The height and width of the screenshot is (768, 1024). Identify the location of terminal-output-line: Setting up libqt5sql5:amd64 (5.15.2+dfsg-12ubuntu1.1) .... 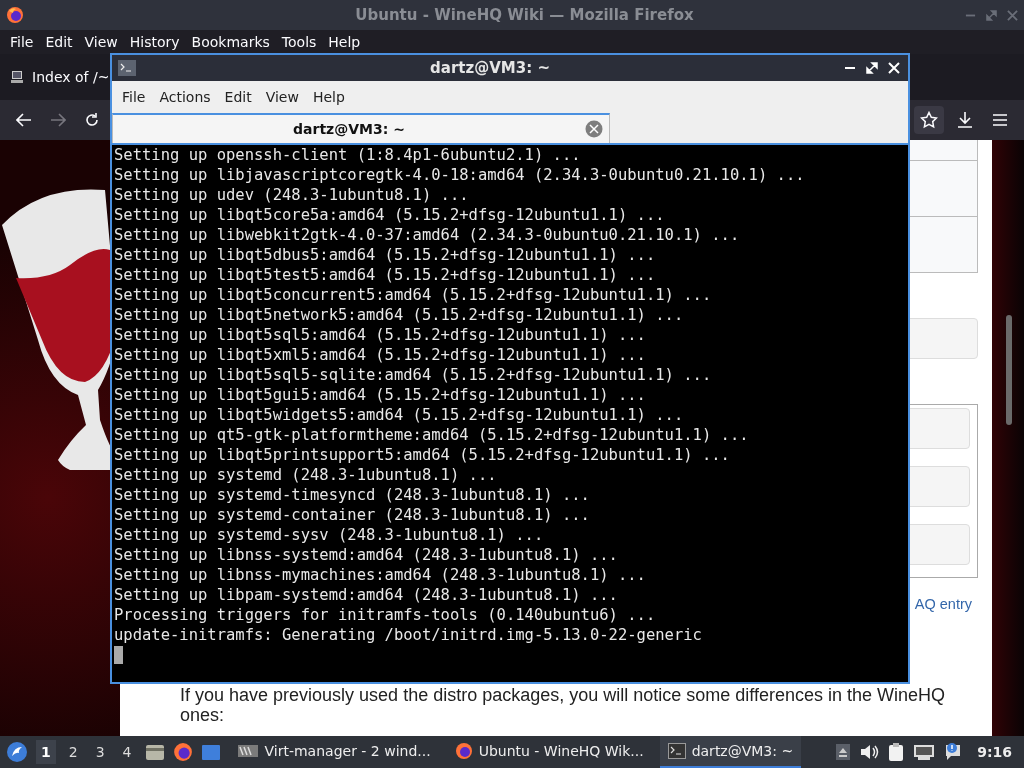
(380, 335).